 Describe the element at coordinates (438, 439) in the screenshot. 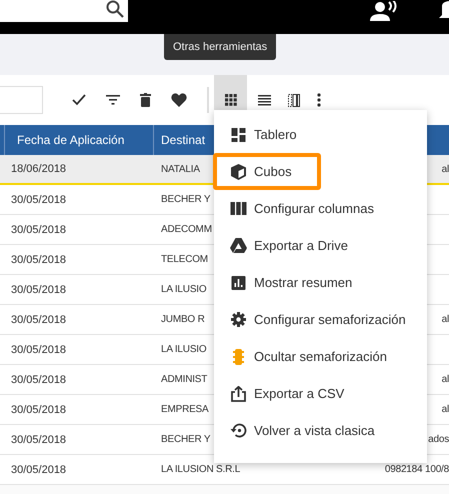

I see `table-cell: ados` at that location.